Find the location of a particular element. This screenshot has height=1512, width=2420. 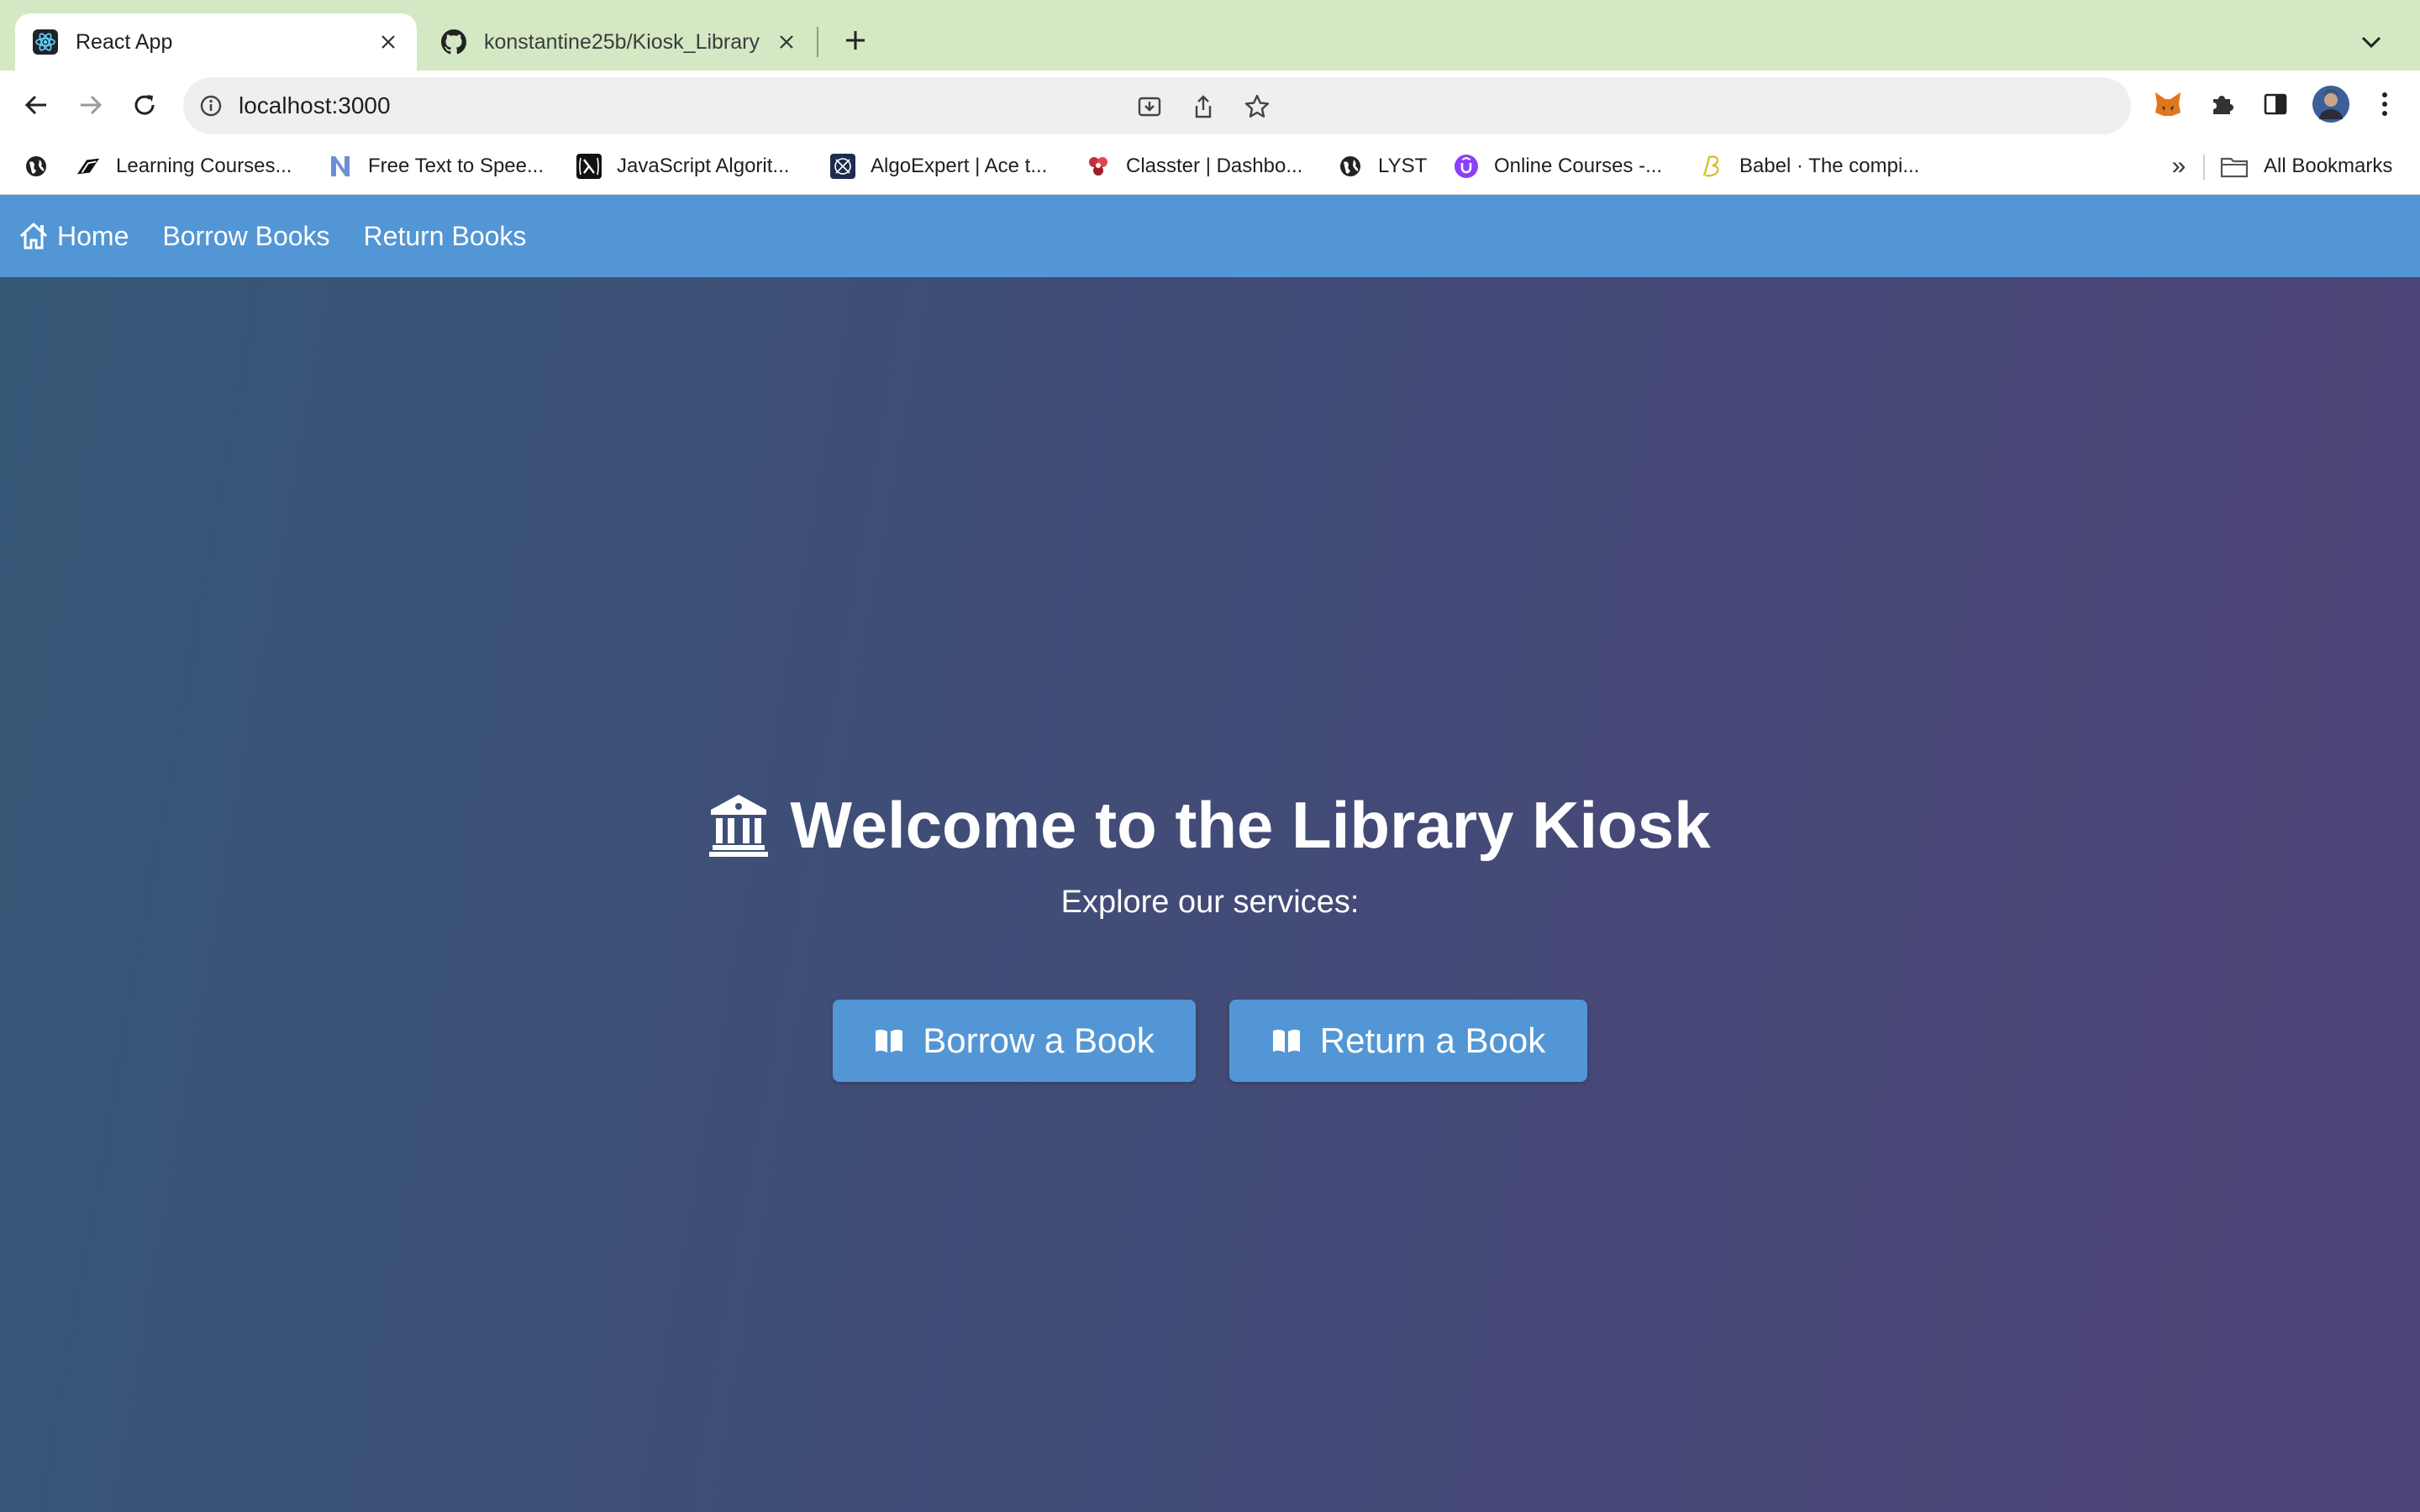

folder-icon is located at coordinates (2234, 166).